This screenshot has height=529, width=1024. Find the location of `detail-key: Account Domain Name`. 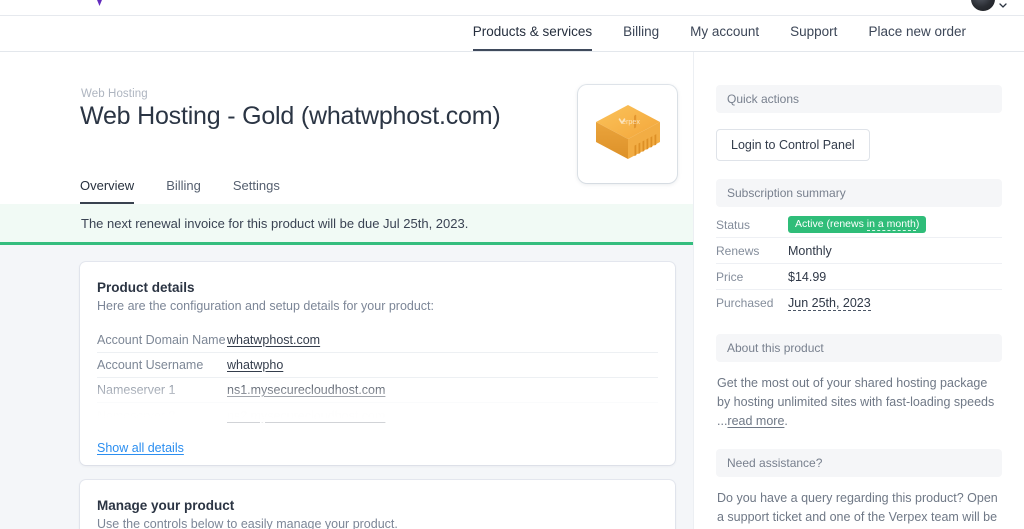

detail-key: Account Domain Name is located at coordinates (161, 340).